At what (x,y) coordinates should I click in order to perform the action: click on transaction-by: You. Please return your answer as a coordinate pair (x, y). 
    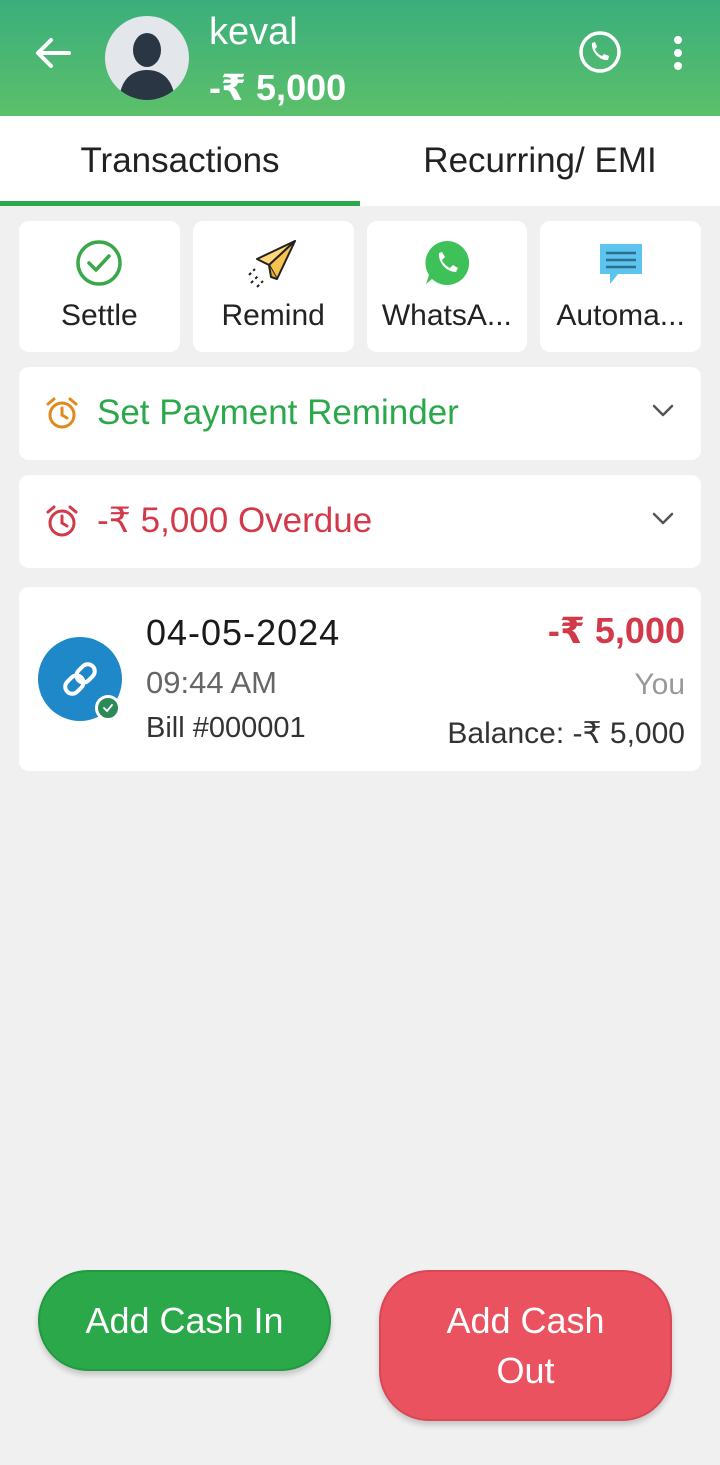
    Looking at the image, I should click on (659, 684).